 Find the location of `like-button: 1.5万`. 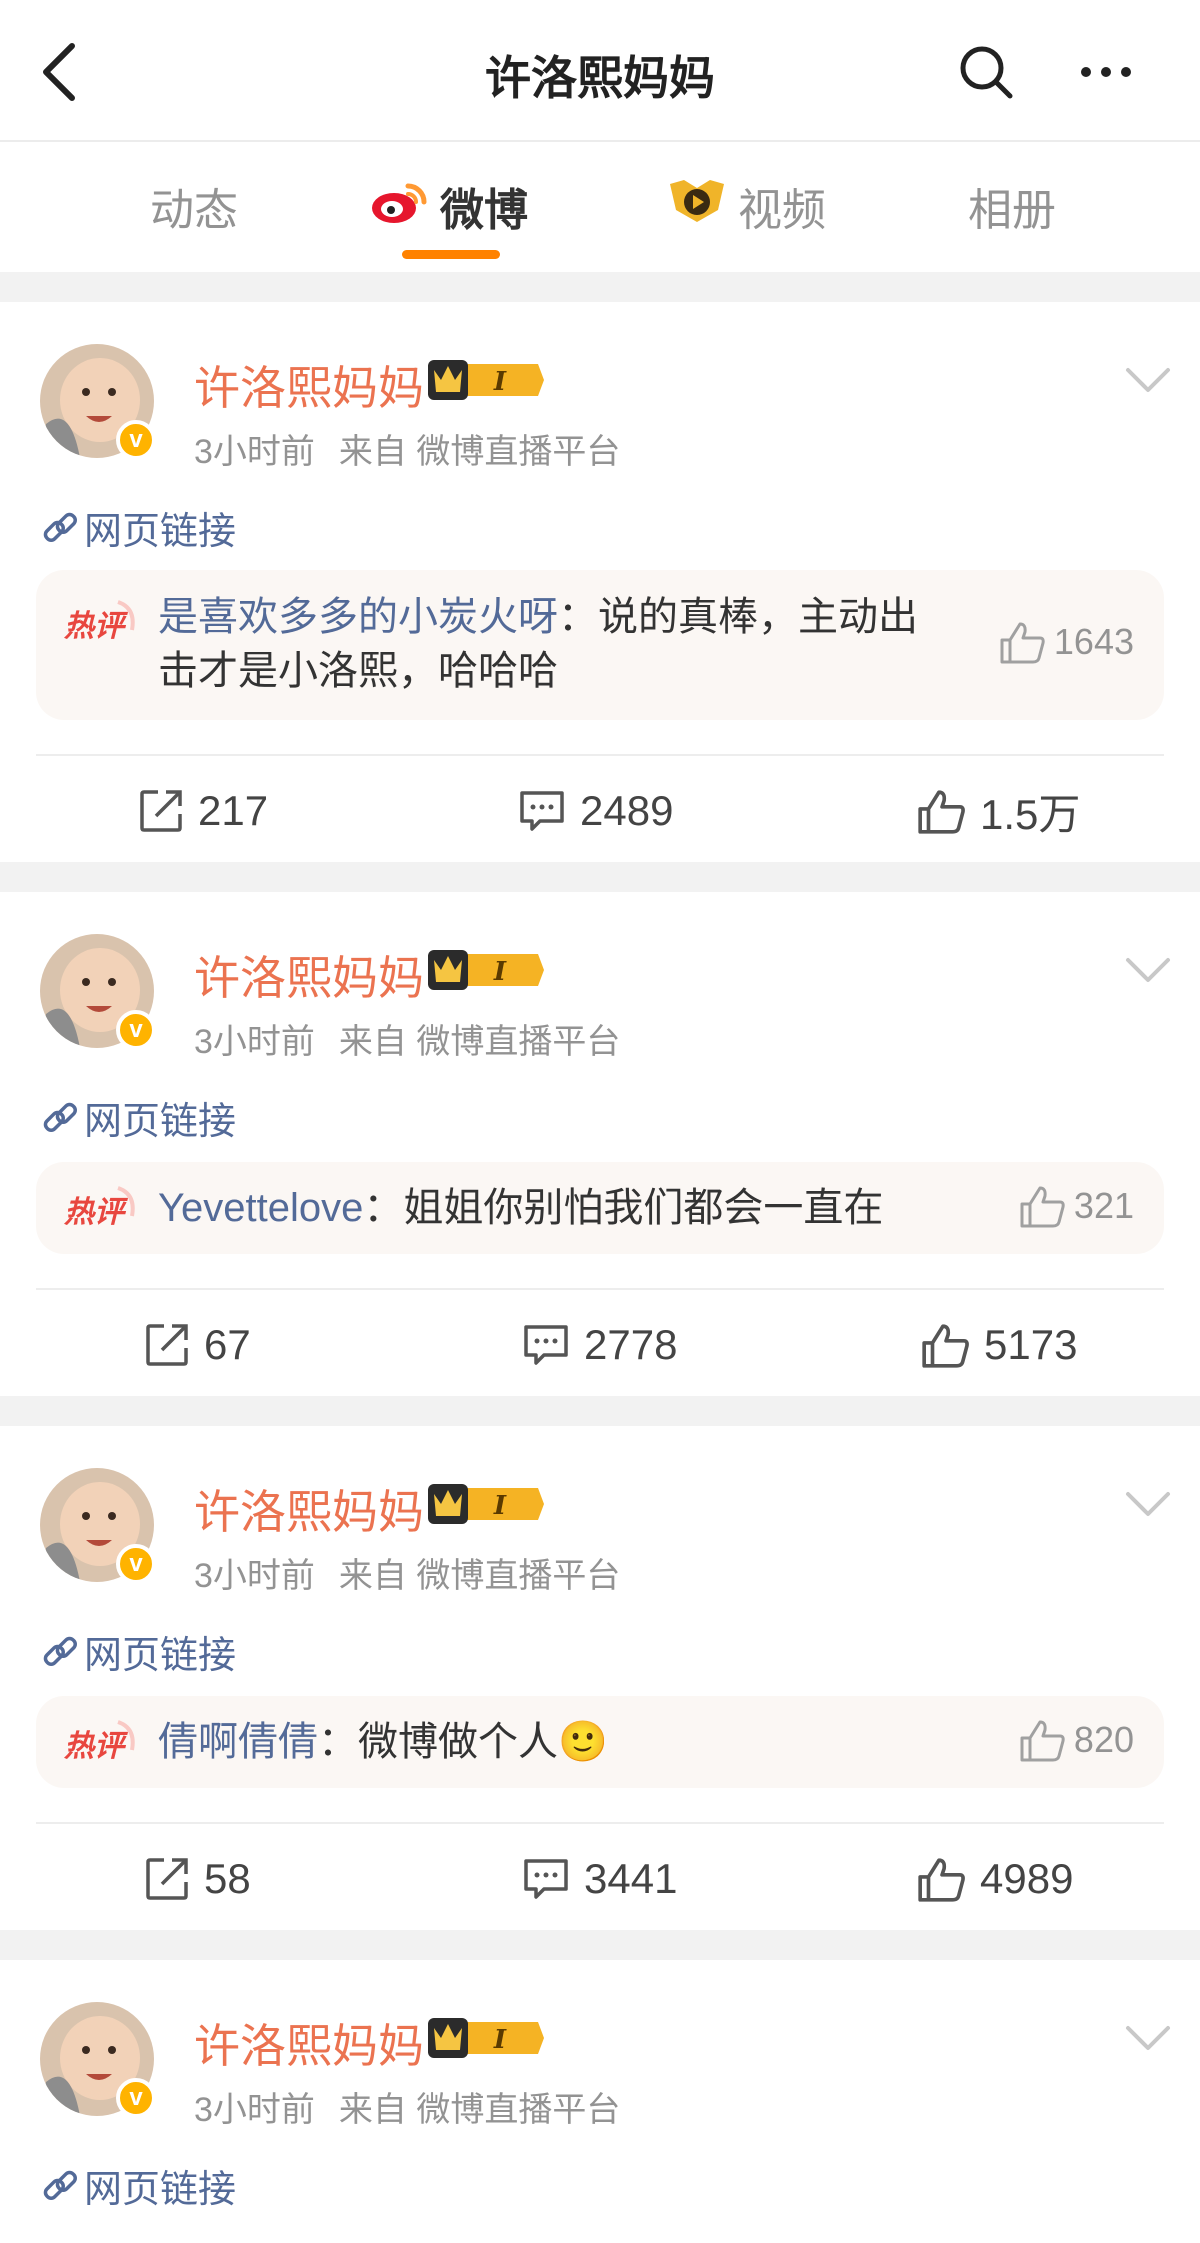

like-button: 1.5万 is located at coordinates (998, 811).